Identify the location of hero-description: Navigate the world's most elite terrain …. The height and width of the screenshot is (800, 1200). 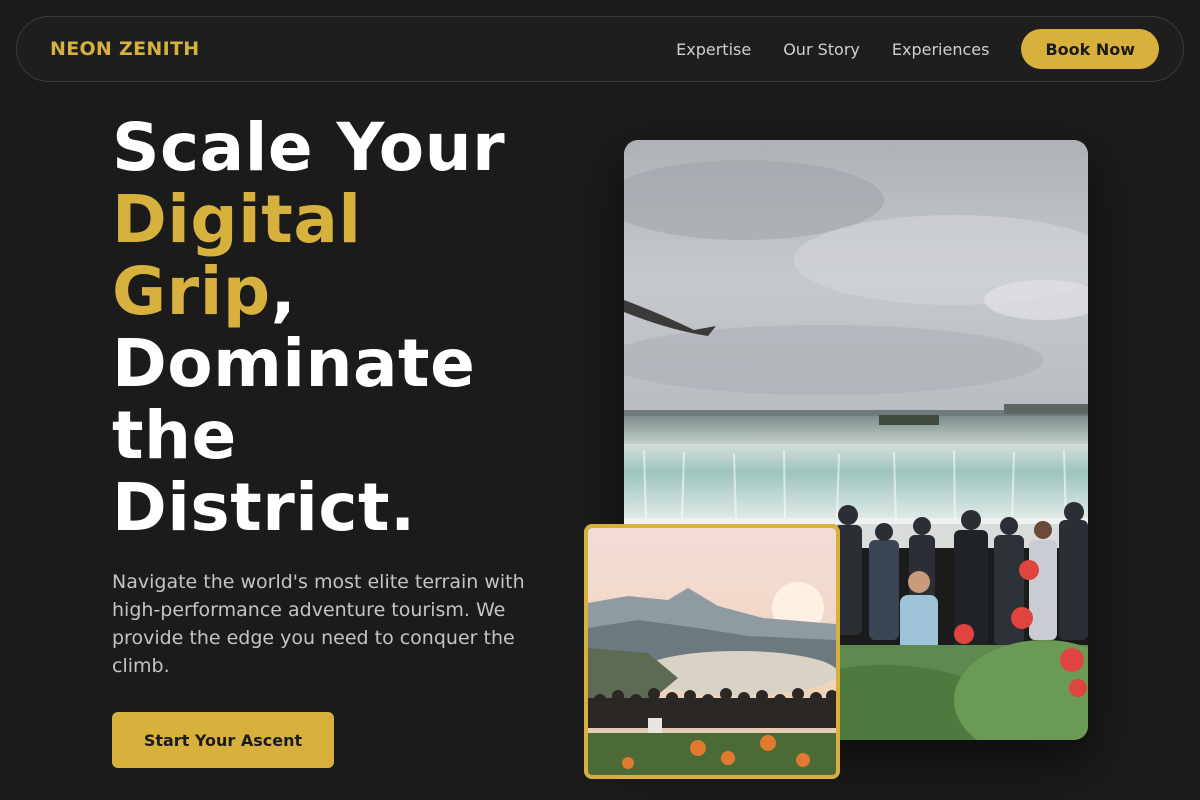
(318, 624).